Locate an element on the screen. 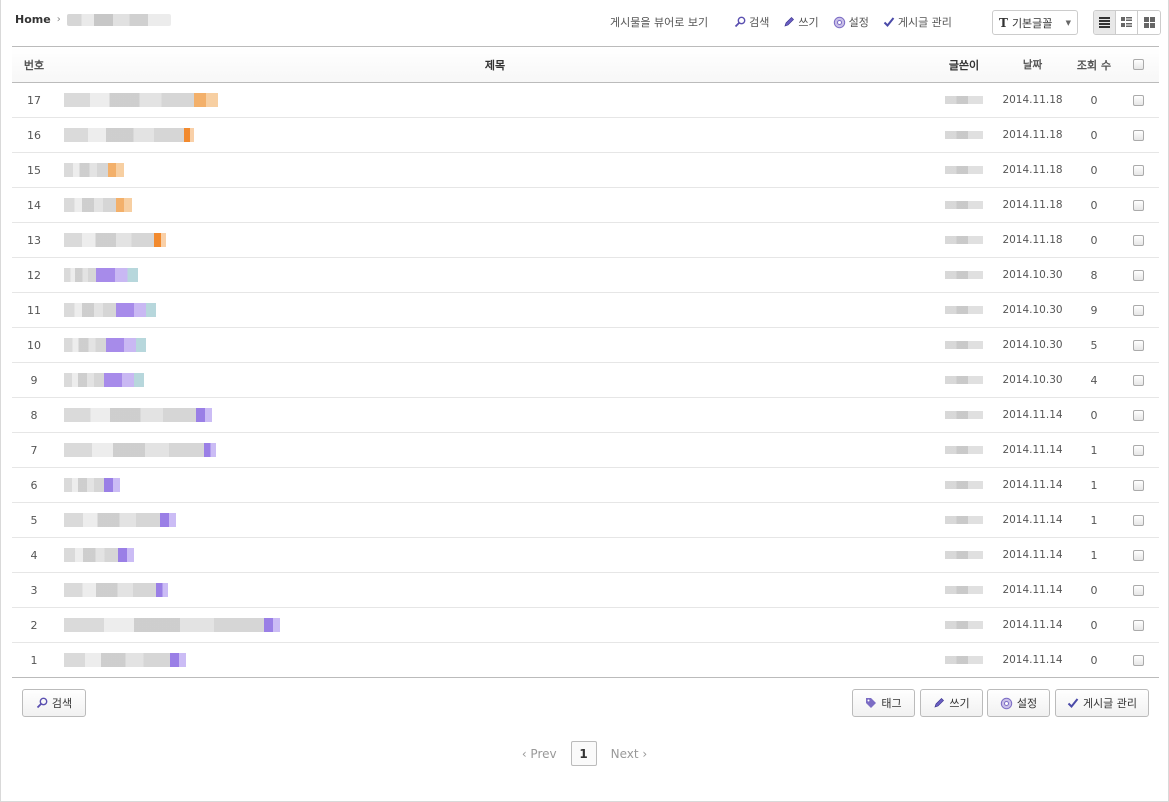 This screenshot has height=802, width=1169. top-search-link: 검색 is located at coordinates (751, 22).